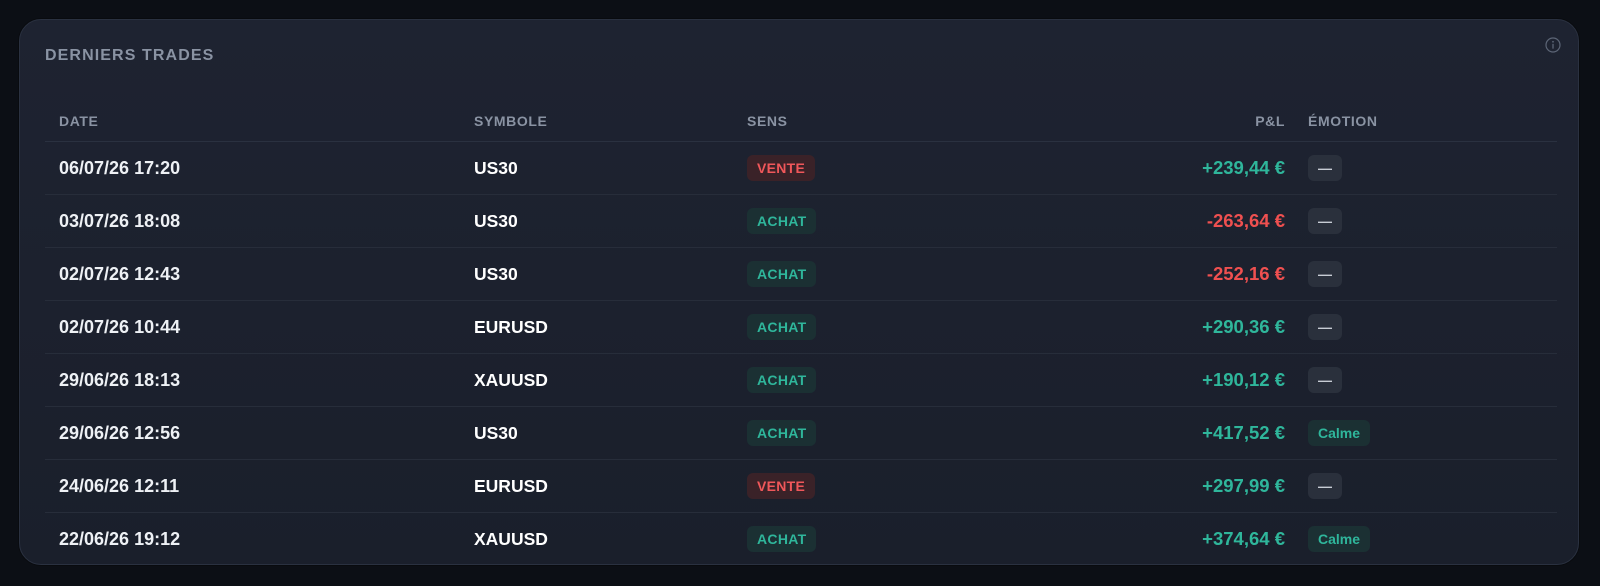 The height and width of the screenshot is (586, 1600). I want to click on table-row: 22/06/26 19:12 XAUUSD ACHAT +374,64 € Calme, so click(801, 539).